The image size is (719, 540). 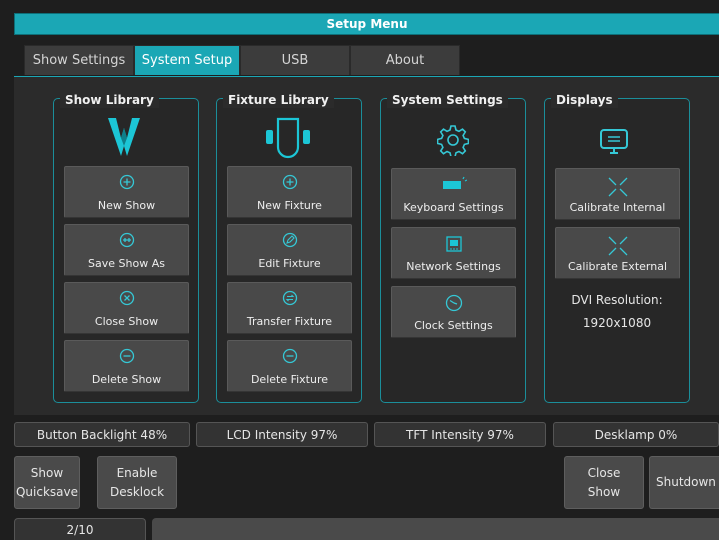 I want to click on network-settings-label: Network Settings, so click(x=453, y=266).